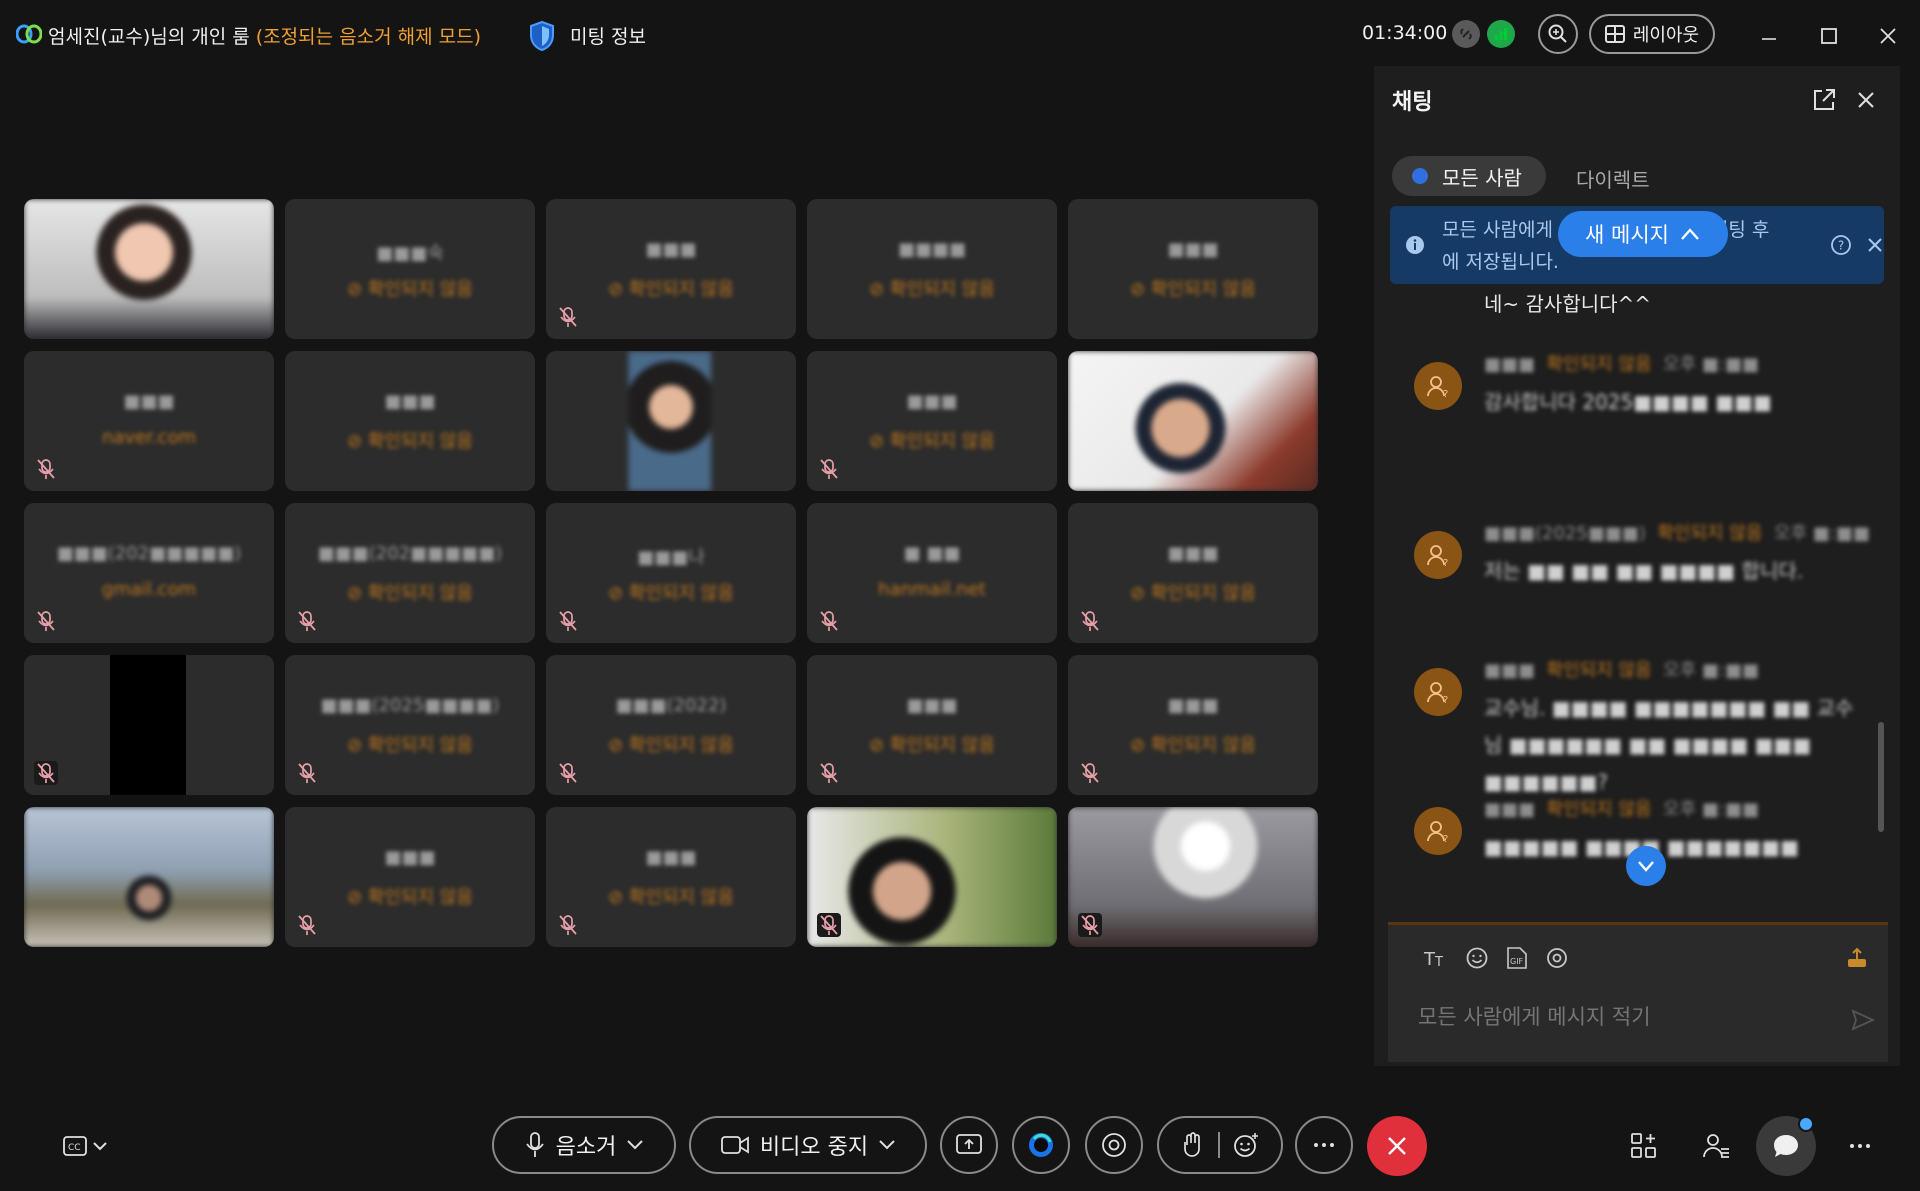  I want to click on participant-tile: ■ ■■ hanmail.net, so click(932, 573).